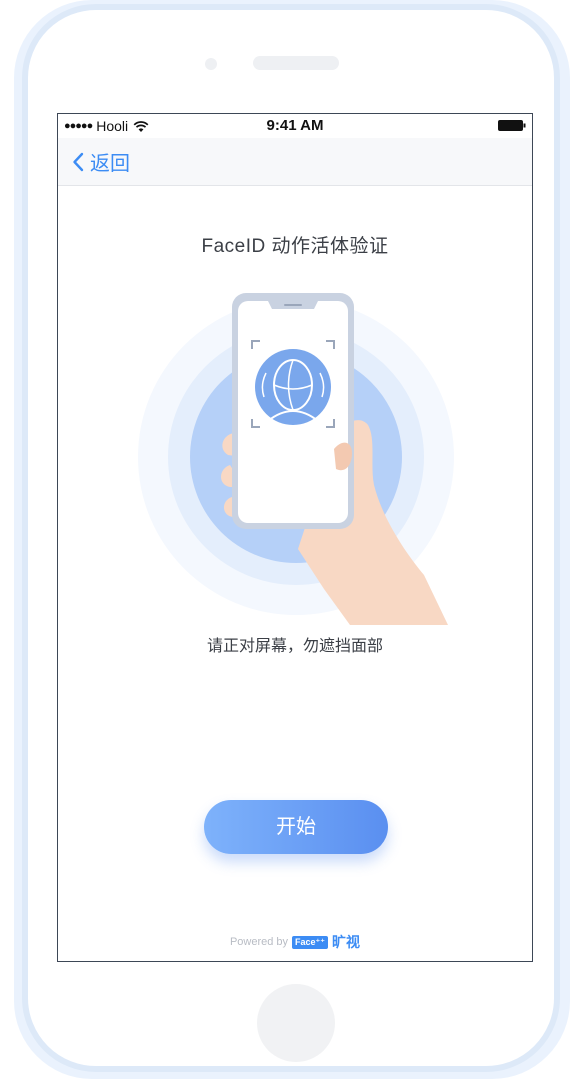 Image resolution: width=582 pixels, height=1079 pixels. What do you see at coordinates (310, 942) in the screenshot?
I see `face-plus-plus-logo: Face⁺⁺` at bounding box center [310, 942].